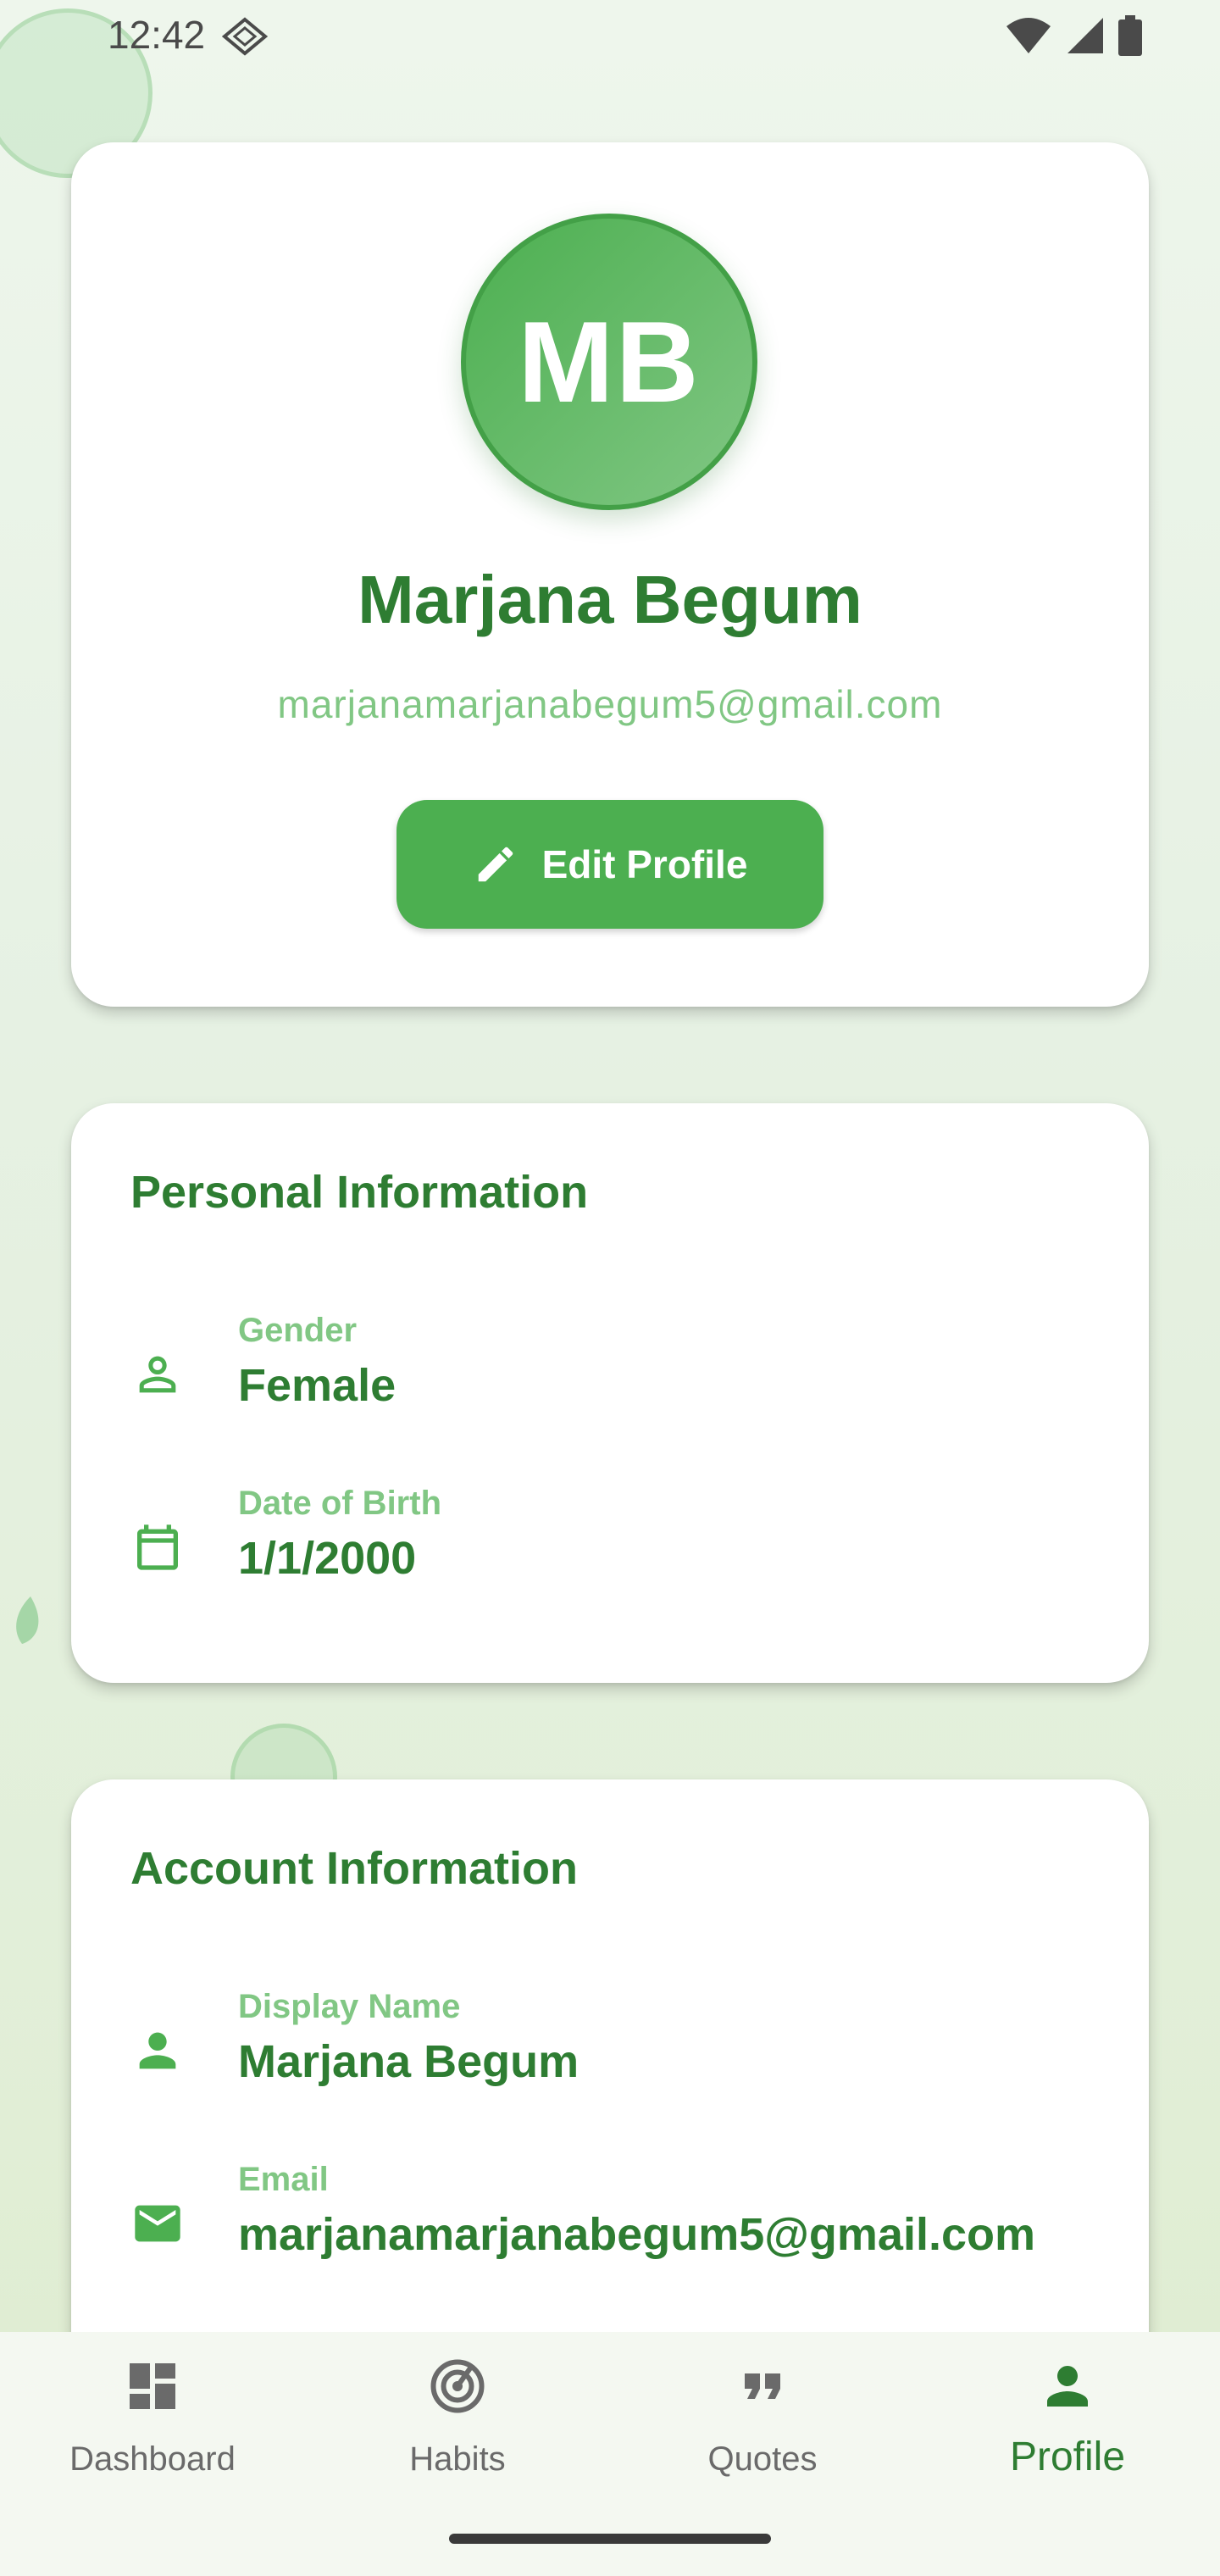 The image size is (1220, 2576). I want to click on profile-email: marjanamarjanabegum5@gmail.com, so click(610, 704).